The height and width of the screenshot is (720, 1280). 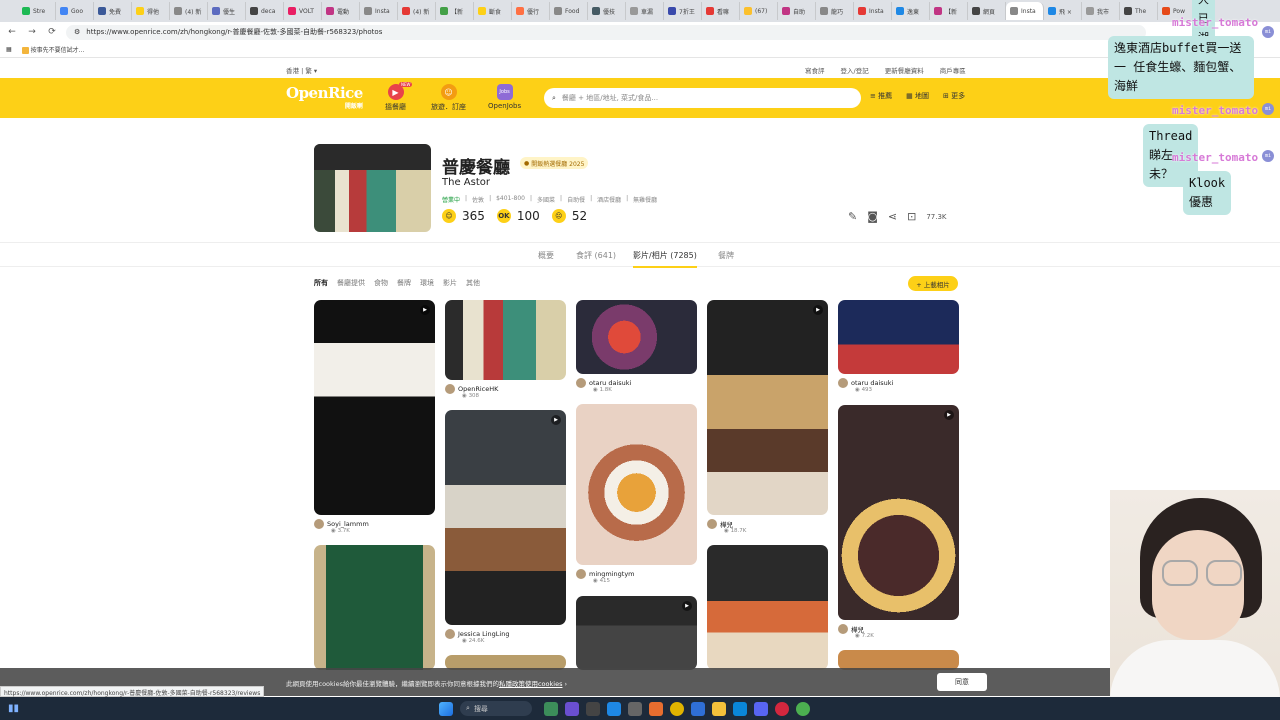 I want to click on restaurant-meta-item: 多國菜, so click(x=546, y=199).